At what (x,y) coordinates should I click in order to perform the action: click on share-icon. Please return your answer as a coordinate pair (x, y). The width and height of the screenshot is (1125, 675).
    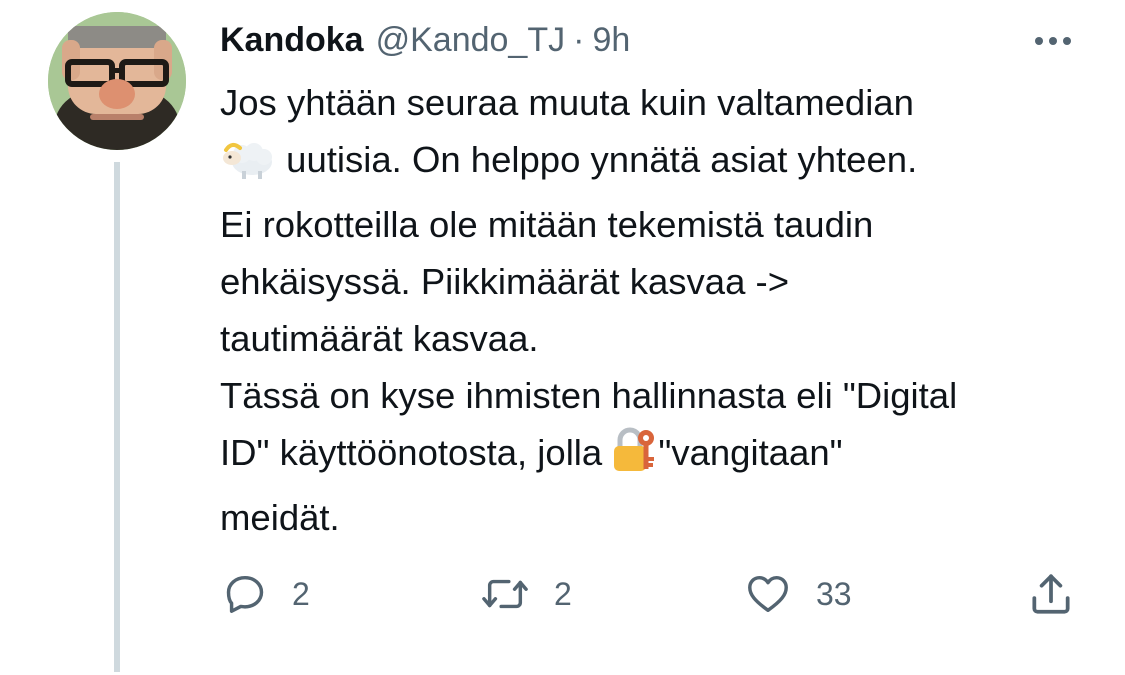
    Looking at the image, I should click on (1051, 594).